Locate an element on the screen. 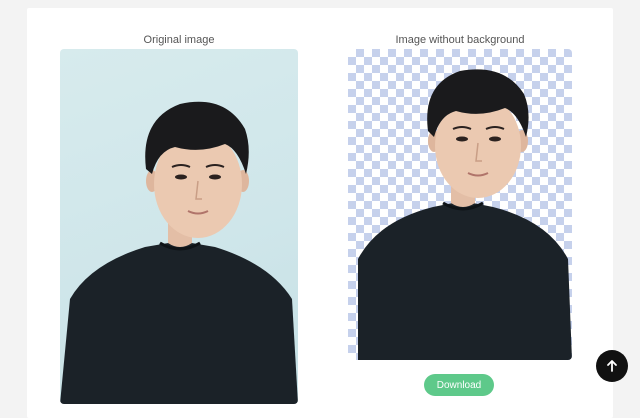 The width and height of the screenshot is (640, 418). download-button: Download is located at coordinates (459, 385).